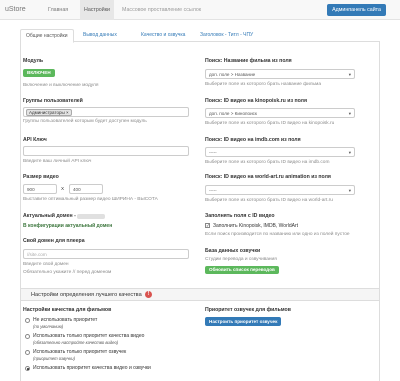 This screenshot has width=400, height=381. What do you see at coordinates (31, 189) in the screenshot?
I see `video-width-value: 900` at bounding box center [31, 189].